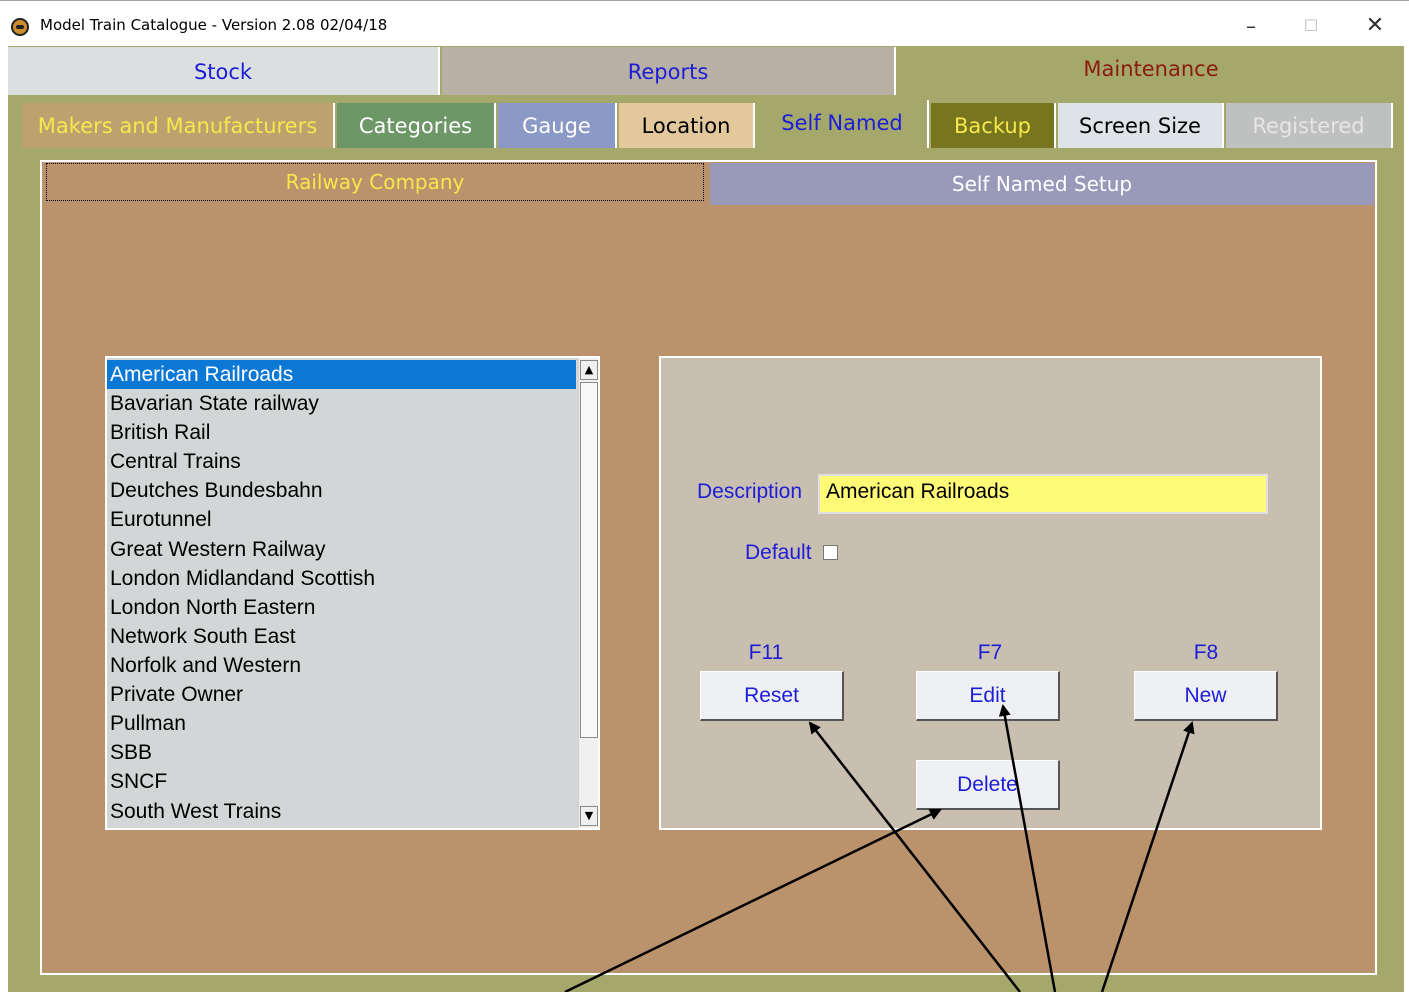  I want to click on list-scrollbar: ▲ ▼, so click(588, 593).